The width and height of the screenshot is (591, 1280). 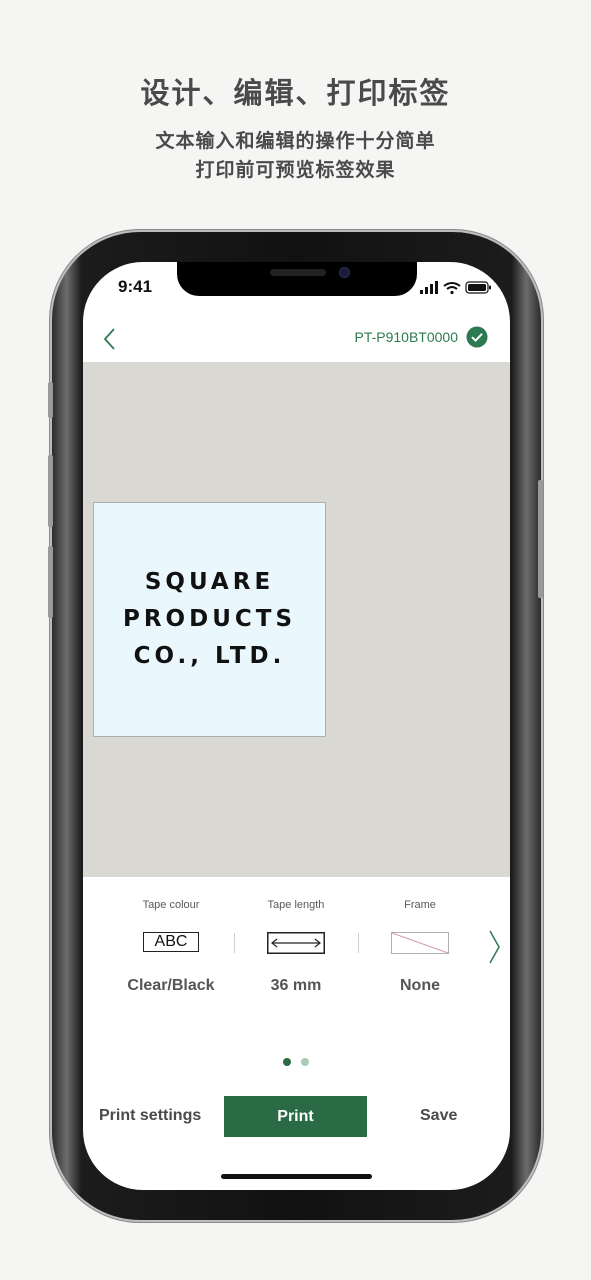 I want to click on battery-icon, so click(x=478, y=287).